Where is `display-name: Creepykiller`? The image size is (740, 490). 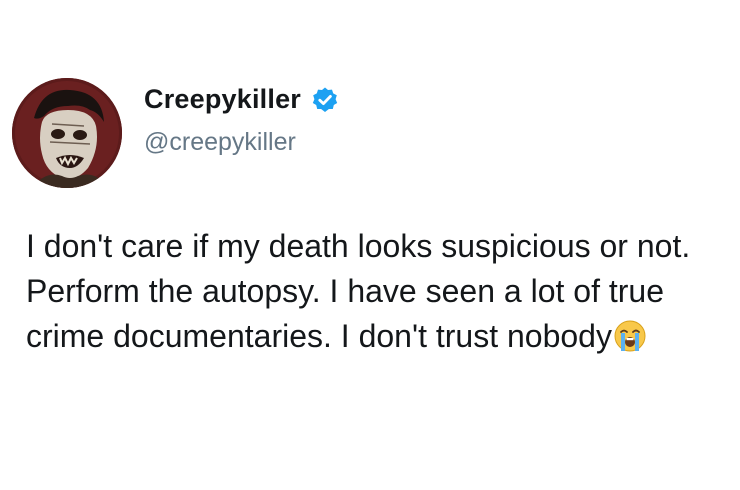
display-name: Creepykiller is located at coordinates (222, 99).